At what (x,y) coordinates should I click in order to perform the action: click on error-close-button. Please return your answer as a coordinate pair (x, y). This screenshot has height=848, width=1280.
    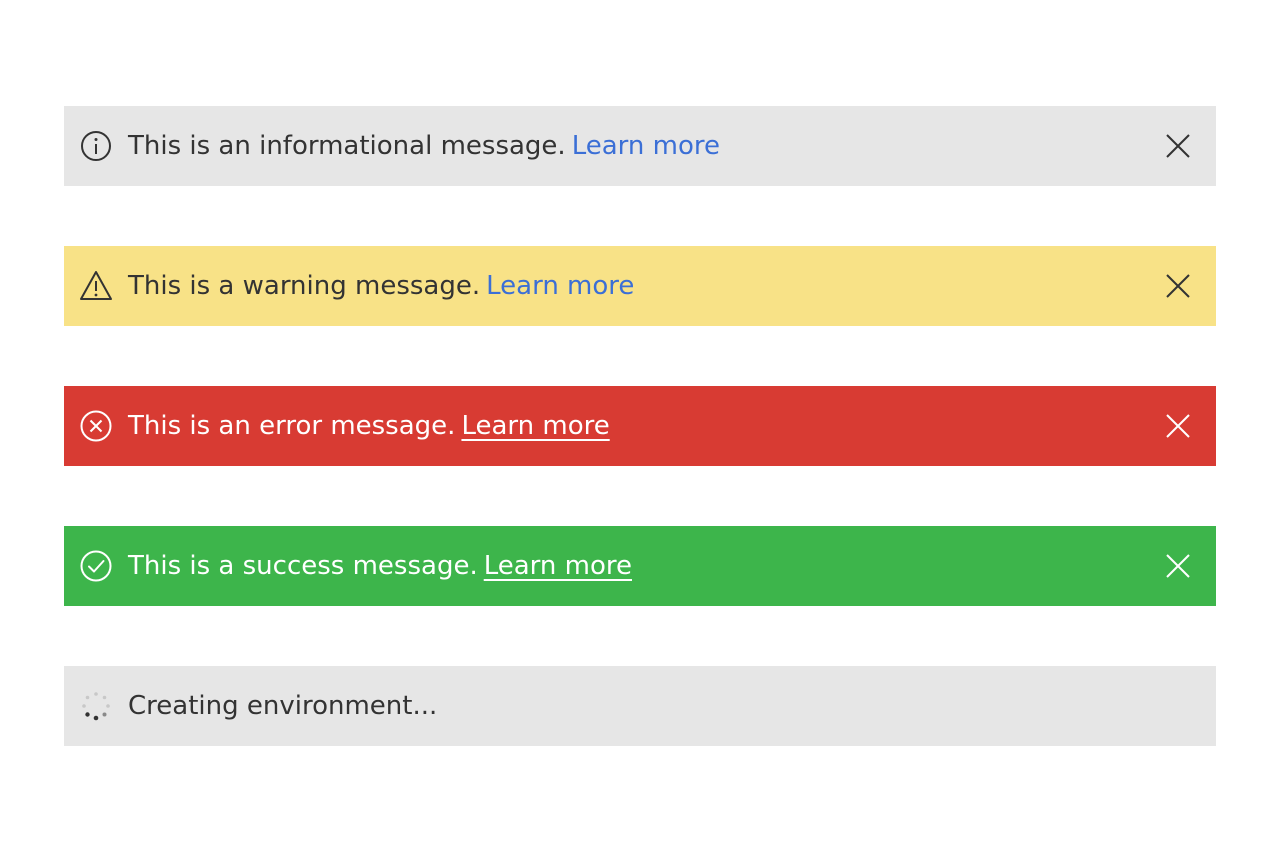
    Looking at the image, I should click on (1178, 426).